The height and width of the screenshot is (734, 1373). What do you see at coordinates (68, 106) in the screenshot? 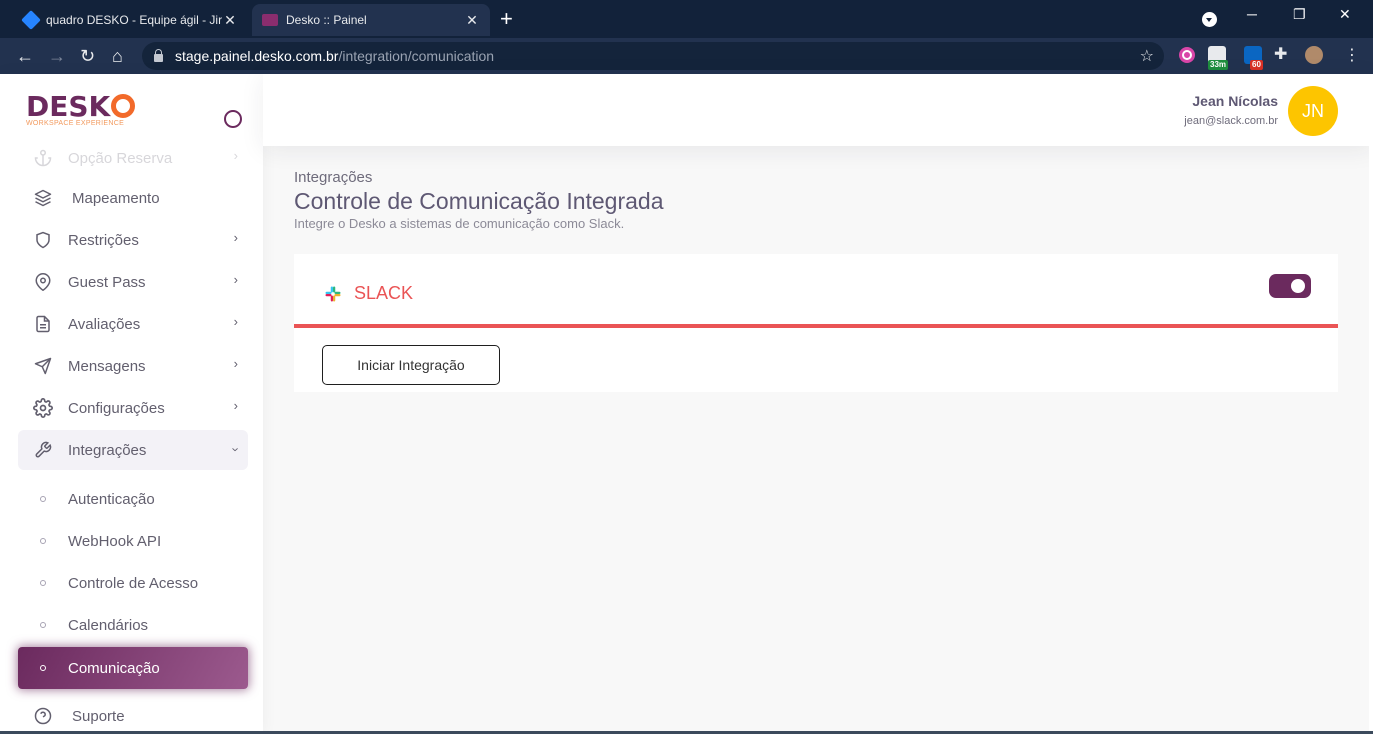
I see `logo-text: DESK` at bounding box center [68, 106].